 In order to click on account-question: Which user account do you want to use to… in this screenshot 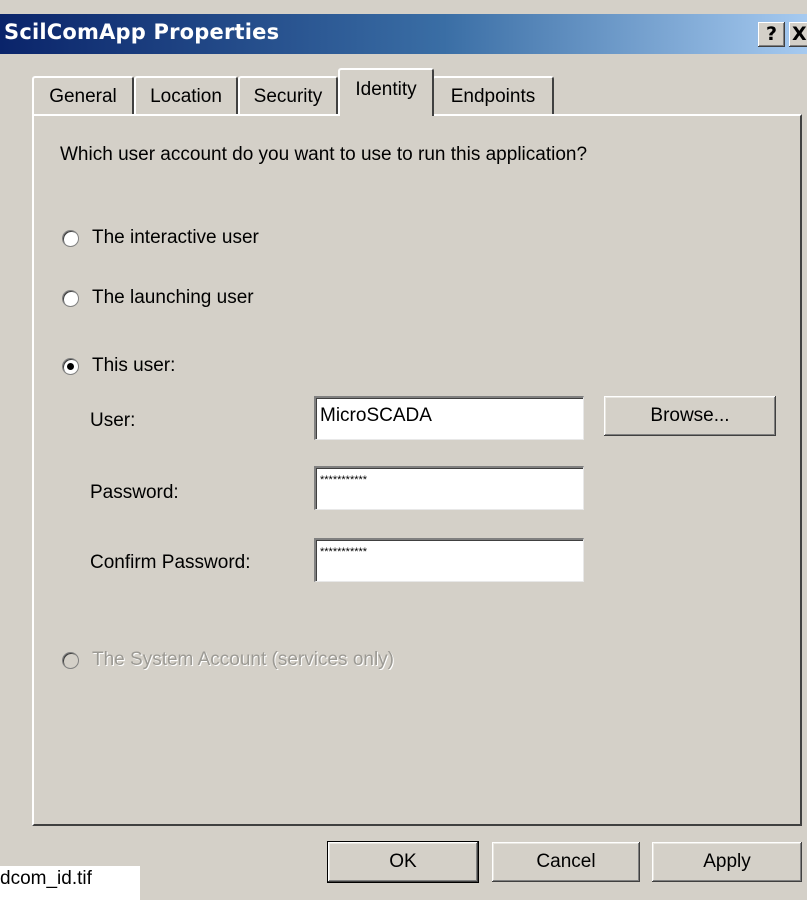, I will do `click(324, 154)`.